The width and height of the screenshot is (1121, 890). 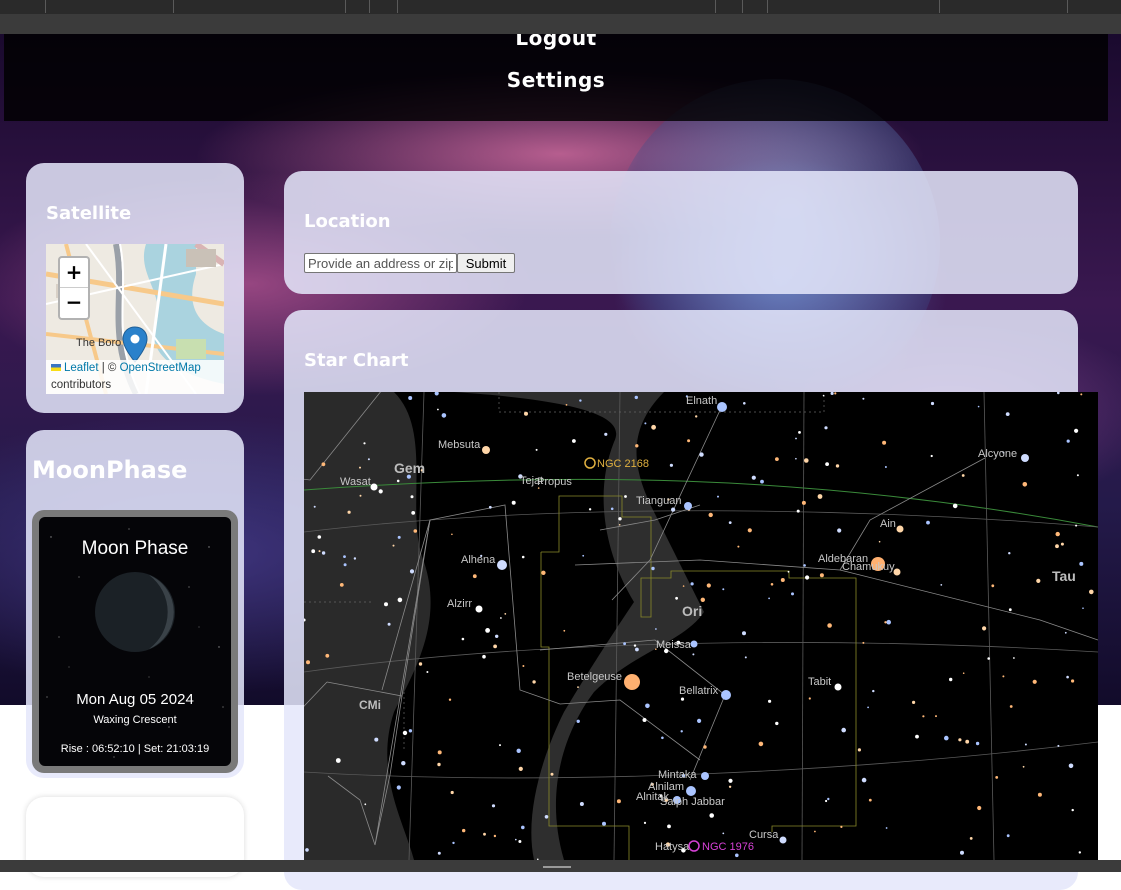 What do you see at coordinates (692, 611) in the screenshot?
I see `constellation-label-ori: Ori` at bounding box center [692, 611].